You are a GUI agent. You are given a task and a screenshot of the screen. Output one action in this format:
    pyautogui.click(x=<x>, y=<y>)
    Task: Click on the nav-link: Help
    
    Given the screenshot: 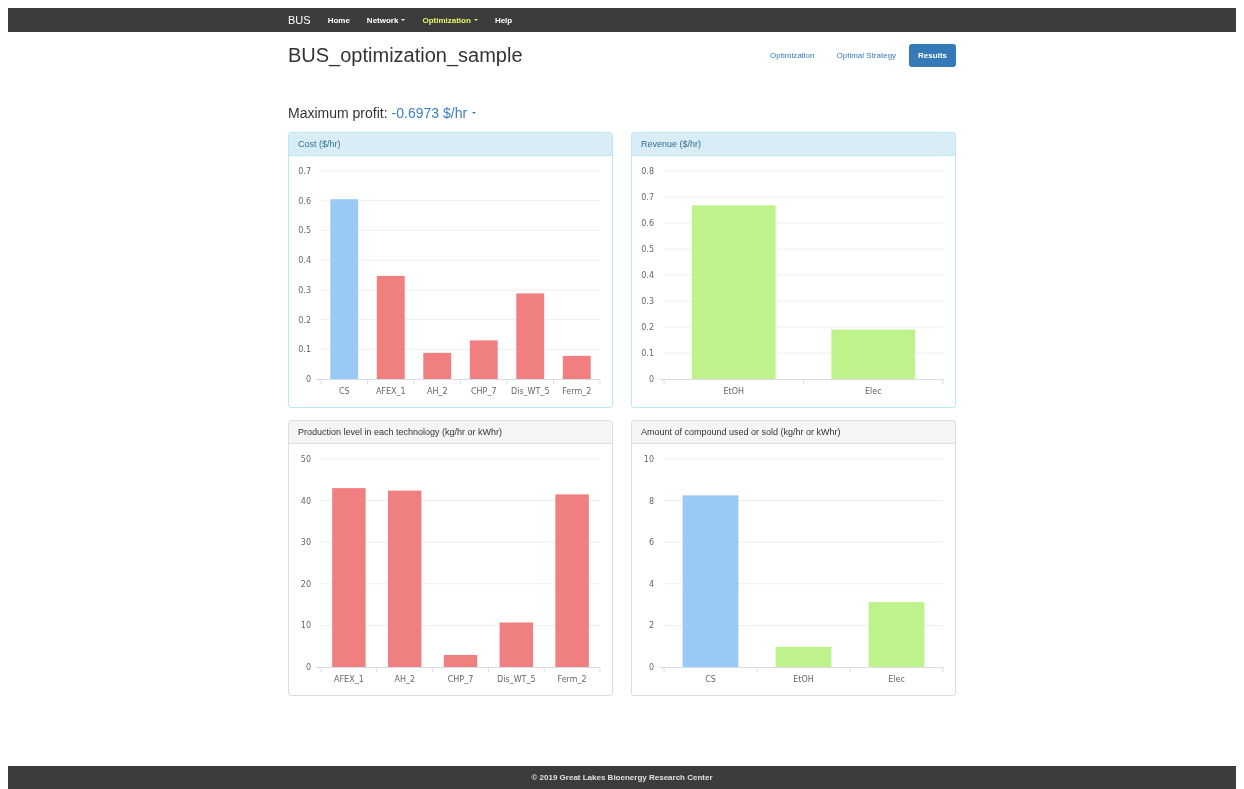 What is the action you would take?
    pyautogui.click(x=503, y=20)
    